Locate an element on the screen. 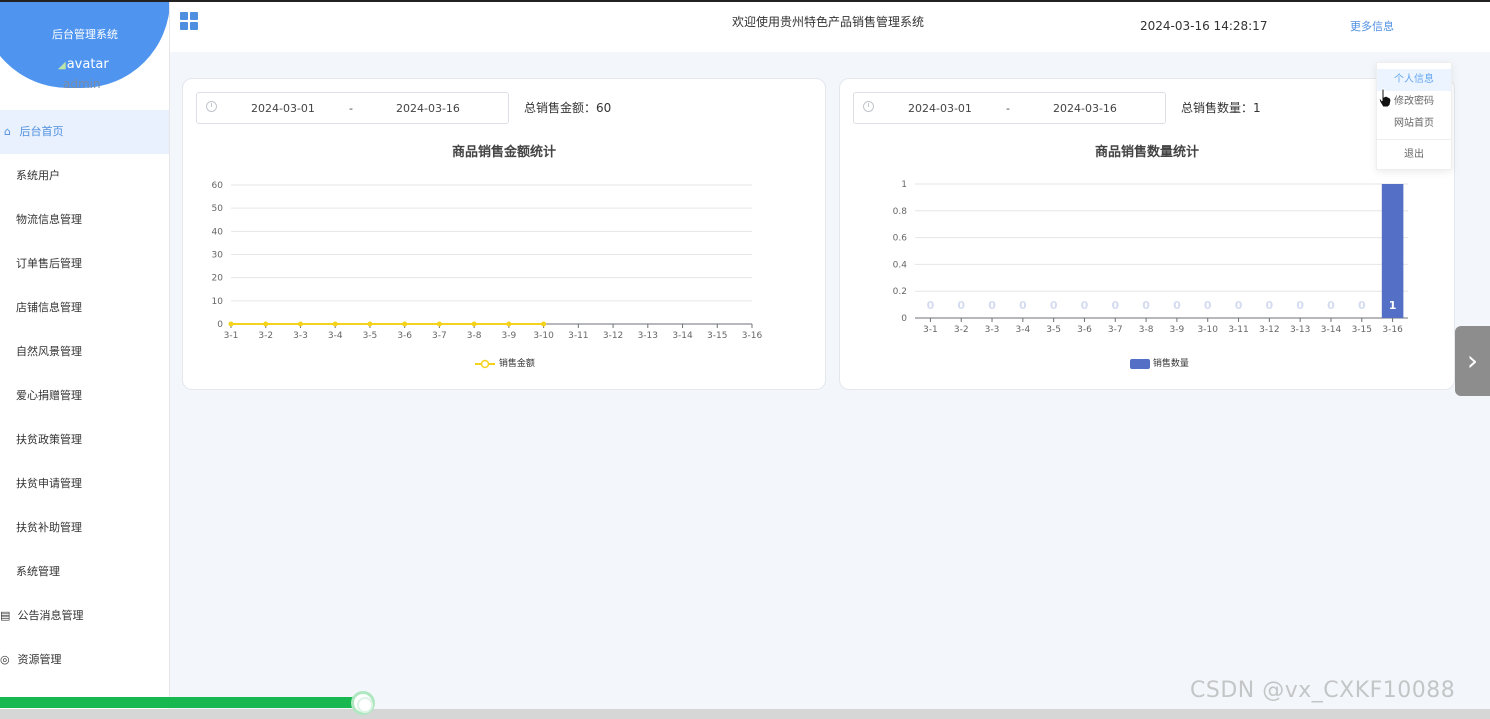 This screenshot has height=719, width=1490. sidebar-item-label: 爱心捐赠管理 is located at coordinates (49, 395).